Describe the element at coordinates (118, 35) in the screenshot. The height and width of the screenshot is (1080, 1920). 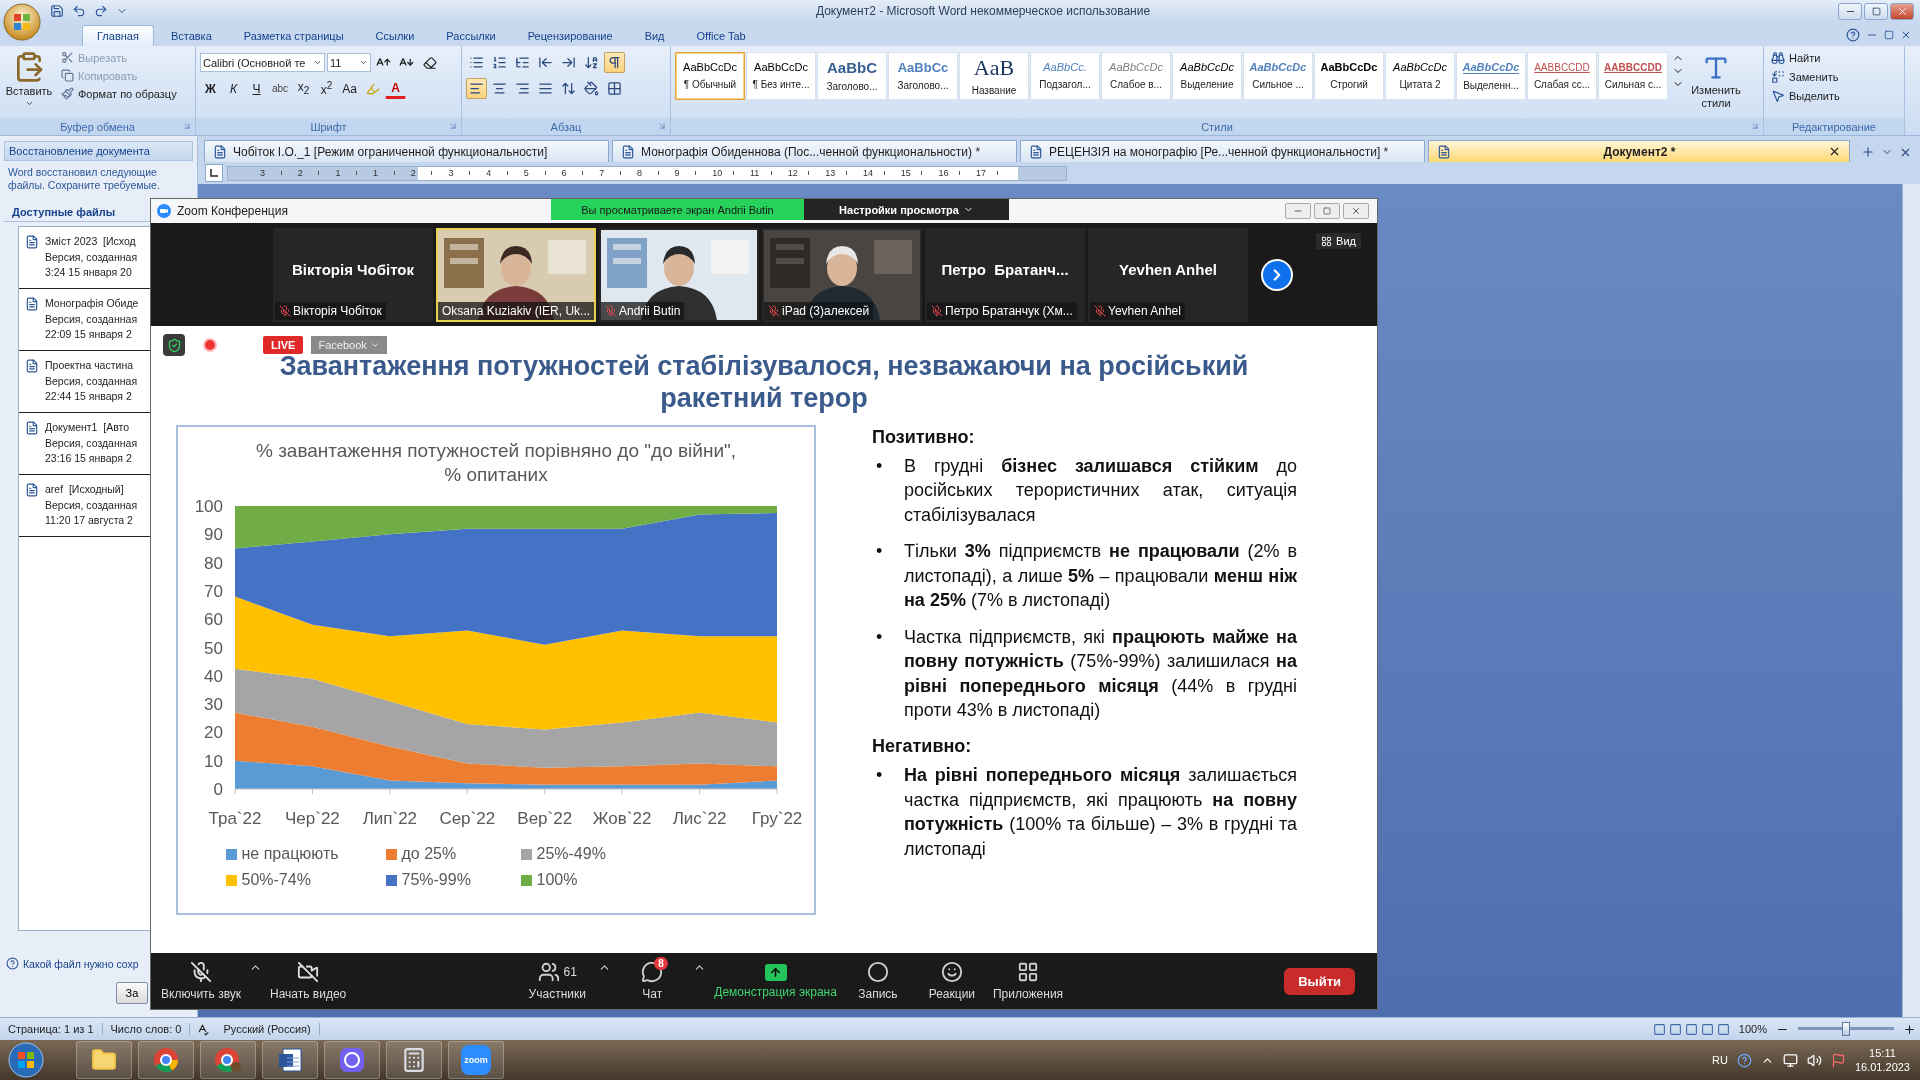
I see `ribbon-tab: Главная` at that location.